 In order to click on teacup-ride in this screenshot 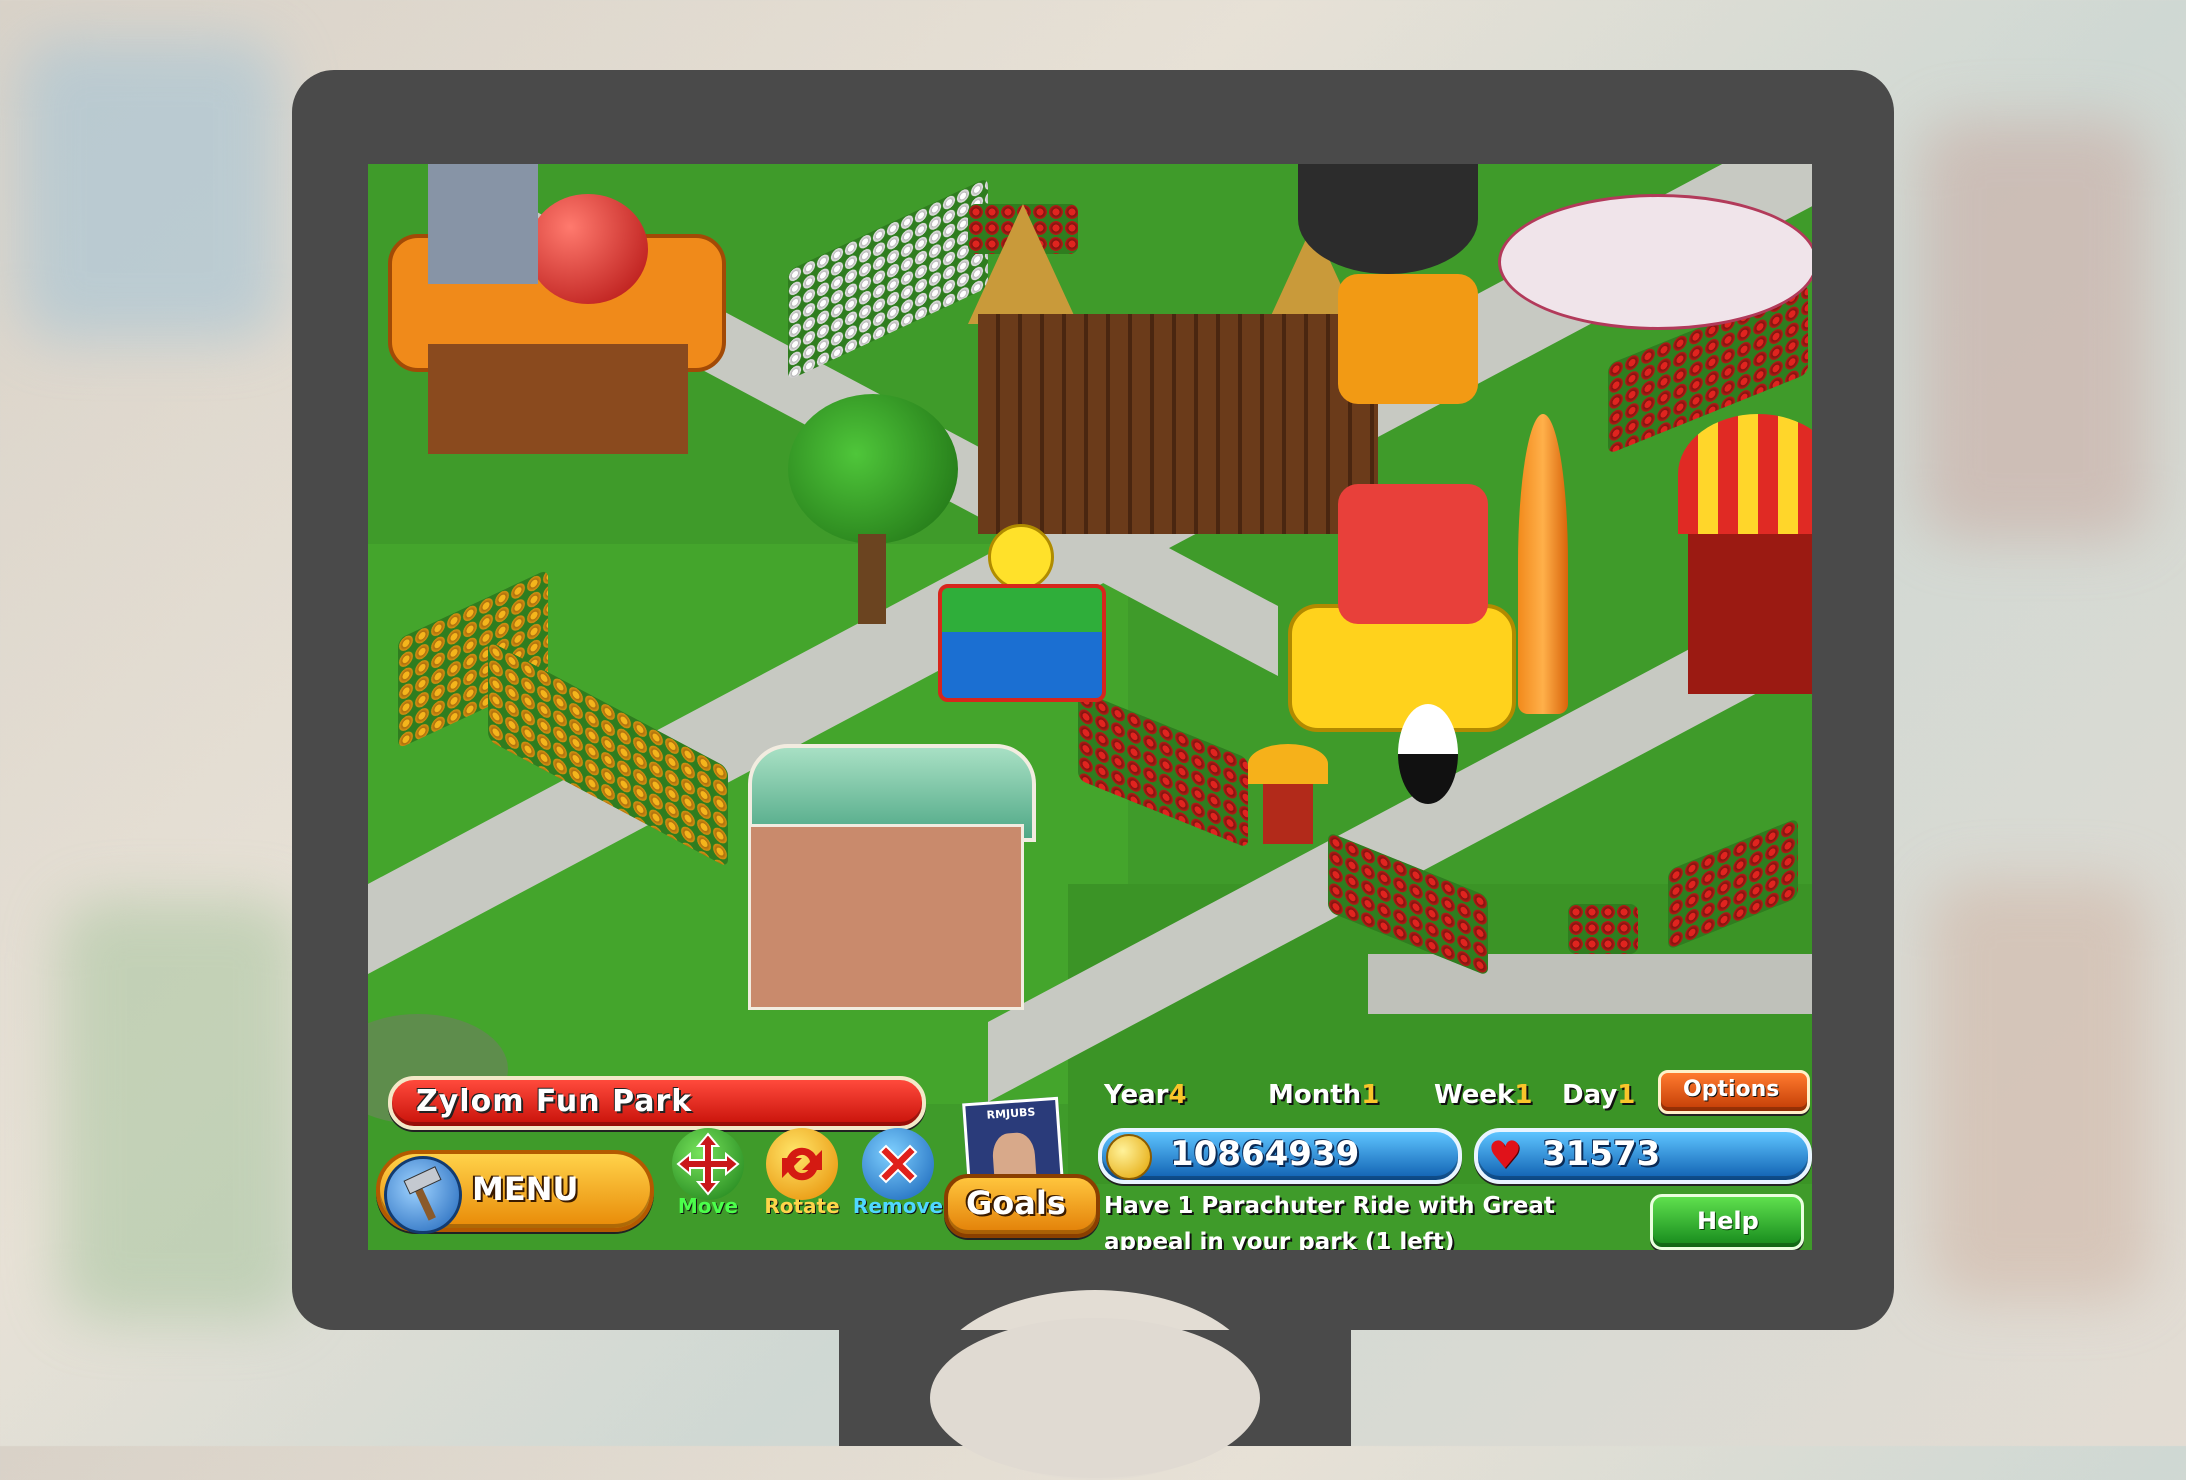, I will do `click(1655, 249)`.